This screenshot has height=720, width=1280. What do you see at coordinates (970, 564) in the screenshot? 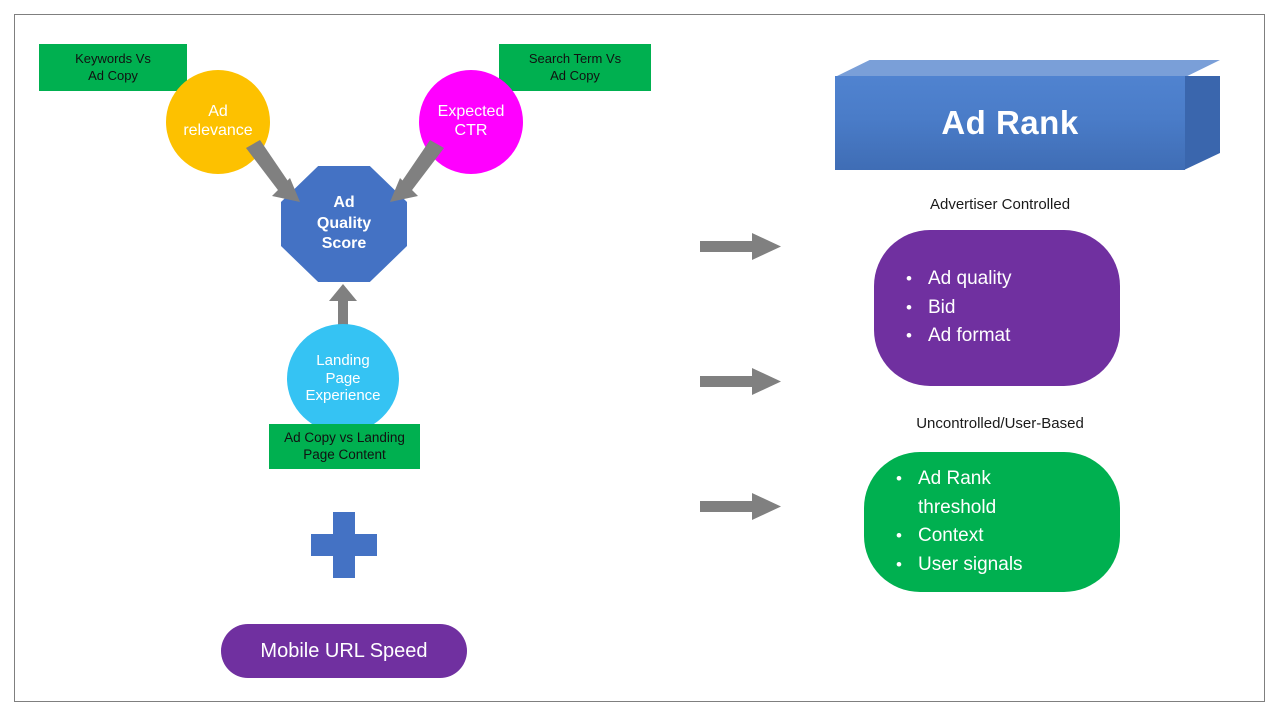
I see `bullet-text: User signals` at bounding box center [970, 564].